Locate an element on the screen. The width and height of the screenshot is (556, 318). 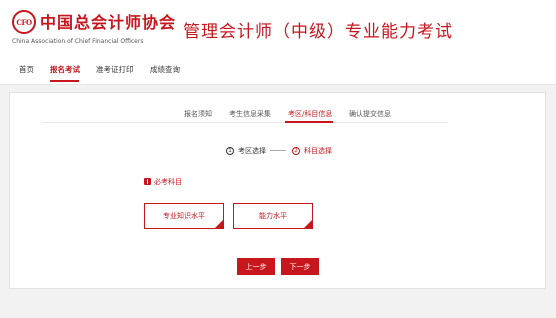
substep-label: 考区选择 is located at coordinates (252, 151).